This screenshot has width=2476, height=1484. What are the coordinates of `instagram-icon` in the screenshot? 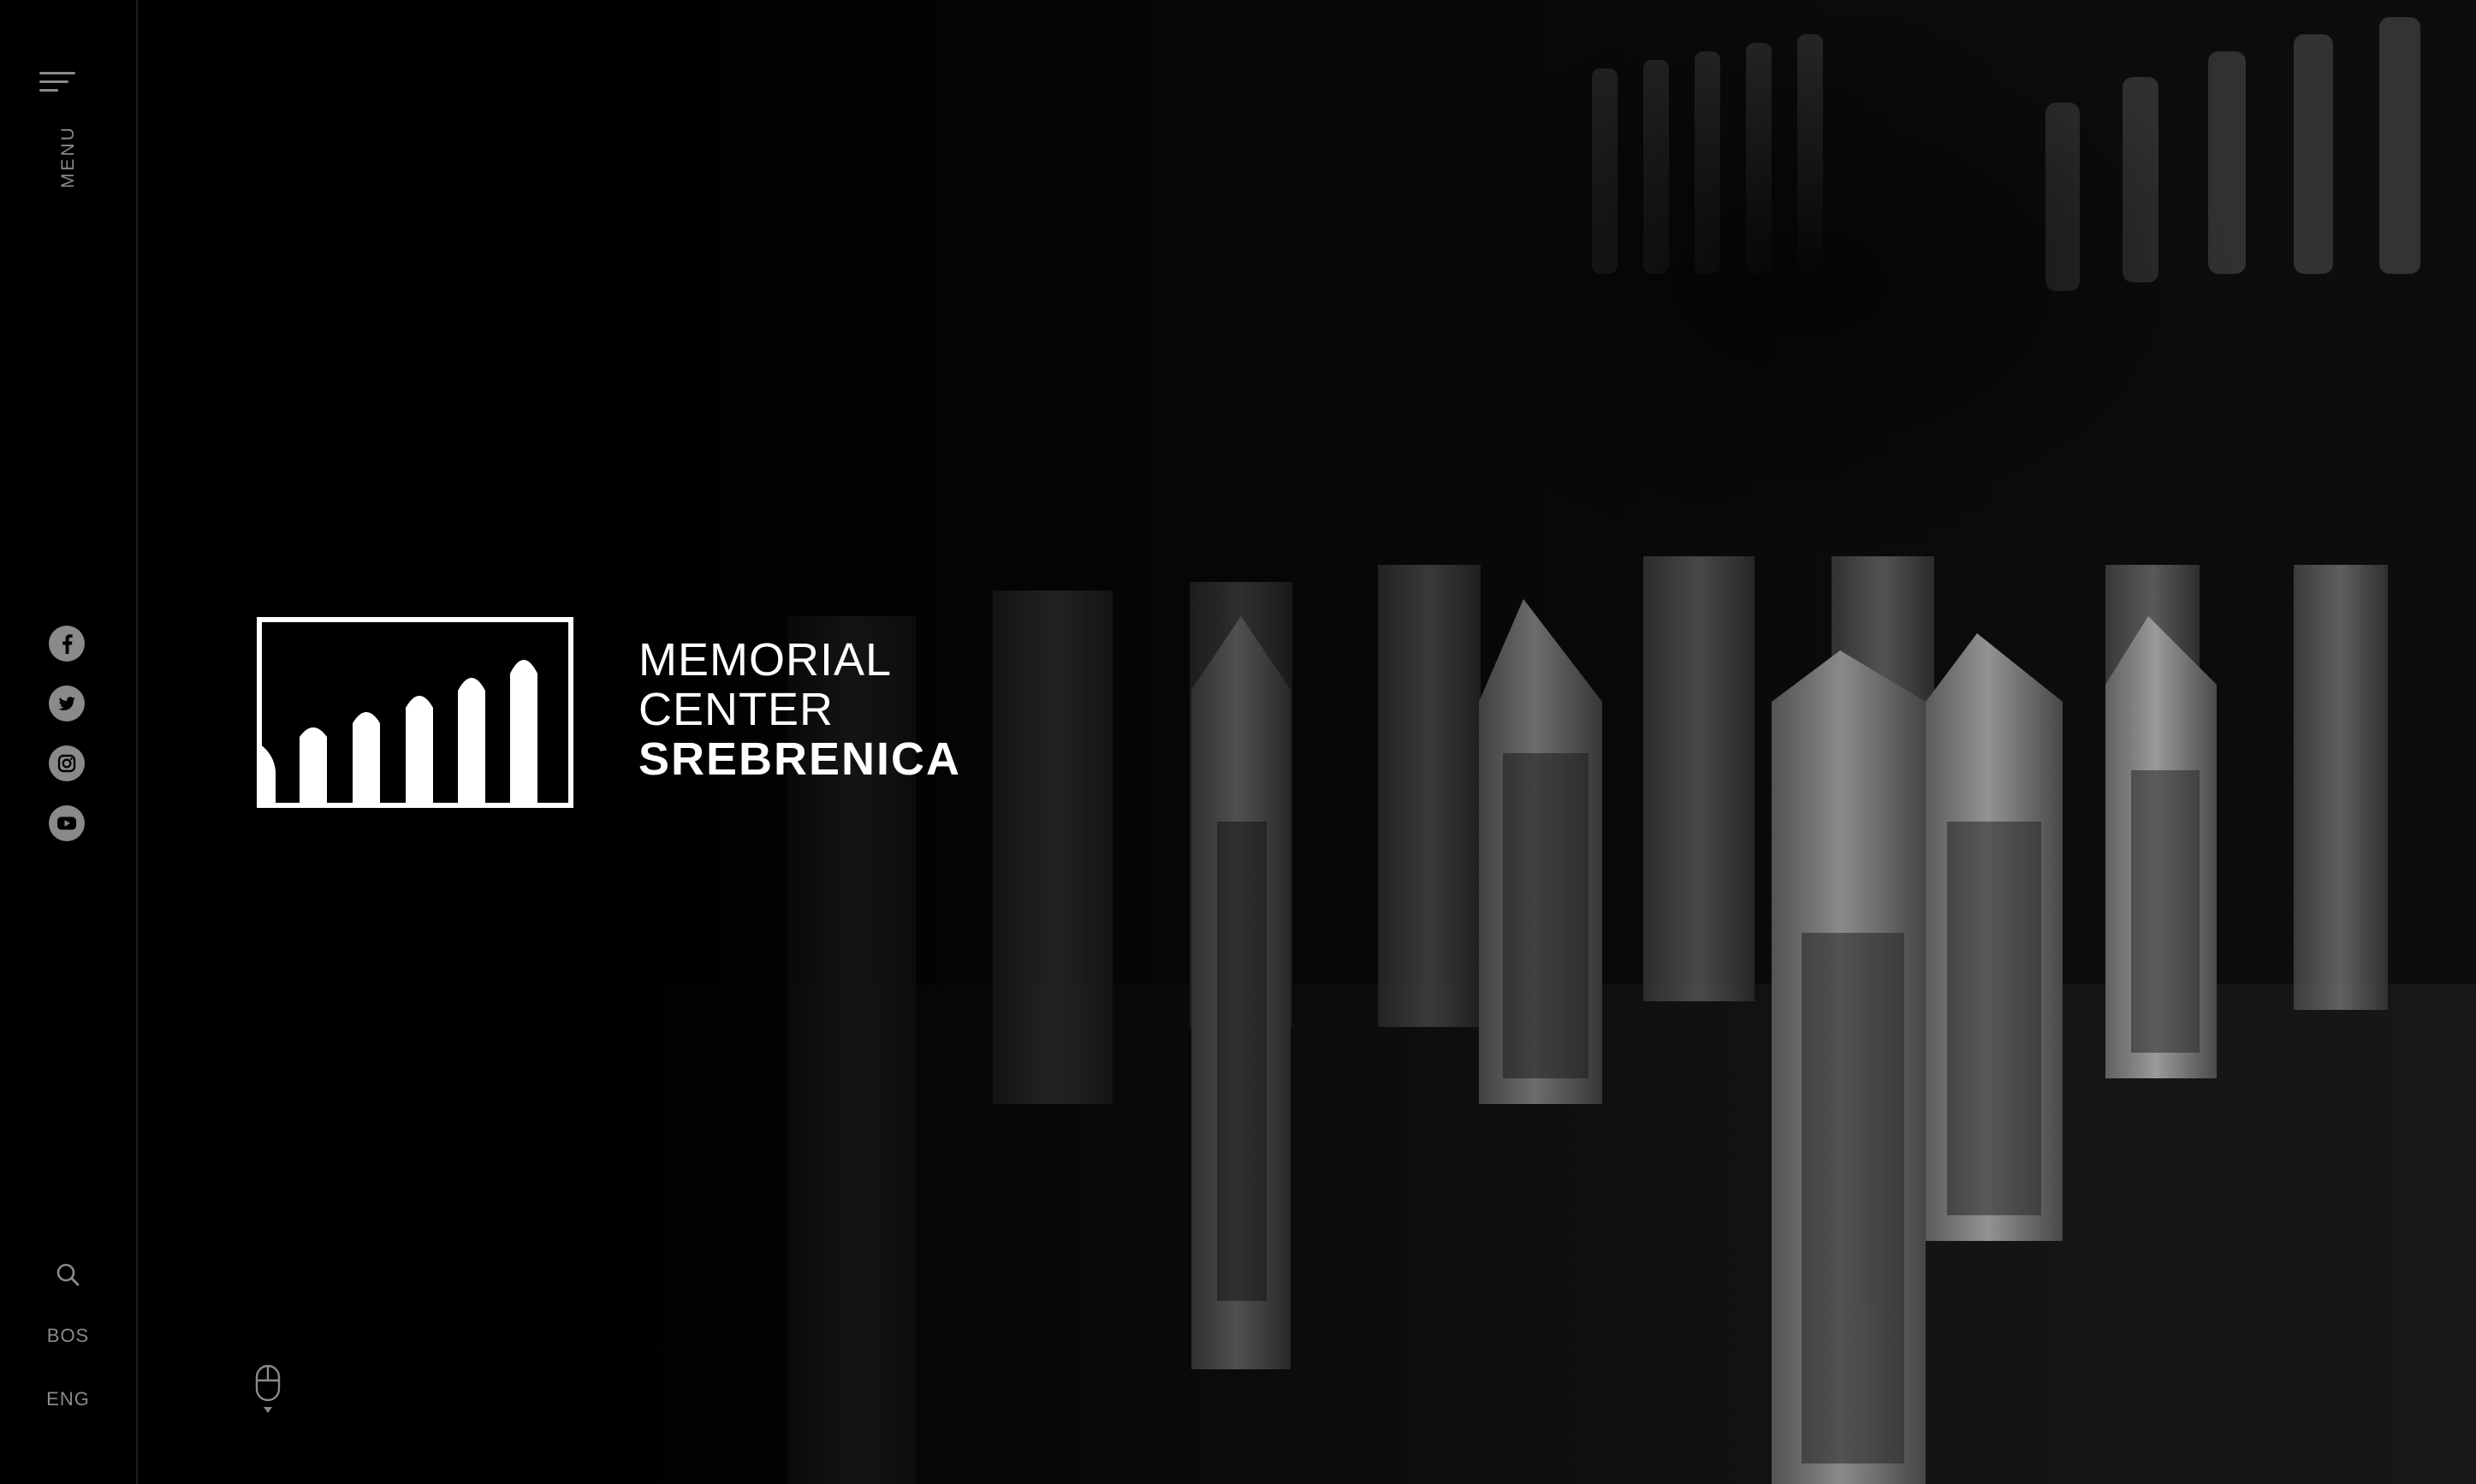 It's located at (67, 763).